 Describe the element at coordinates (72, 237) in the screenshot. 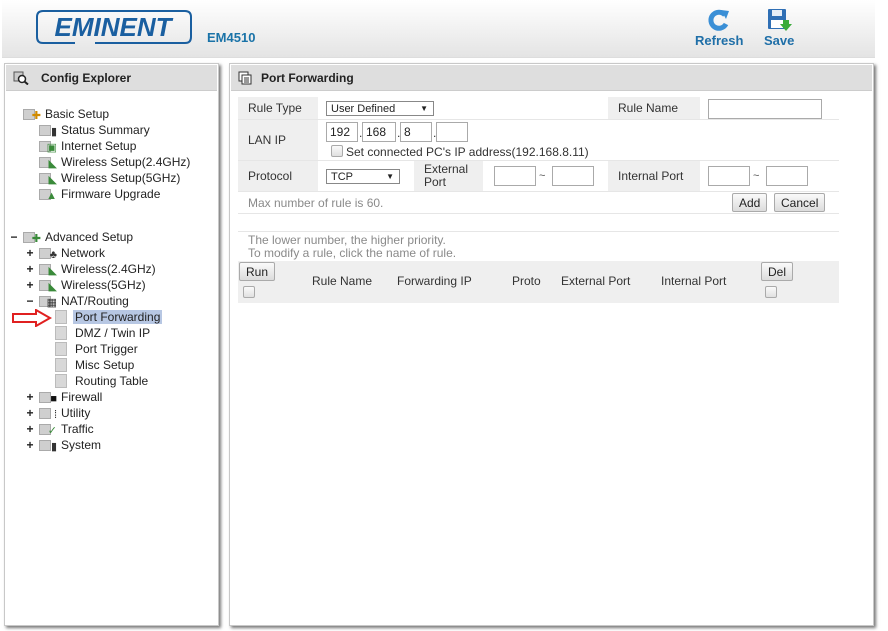

I see `tree-advanced-setup: − ✚ Advanced Setup` at that location.